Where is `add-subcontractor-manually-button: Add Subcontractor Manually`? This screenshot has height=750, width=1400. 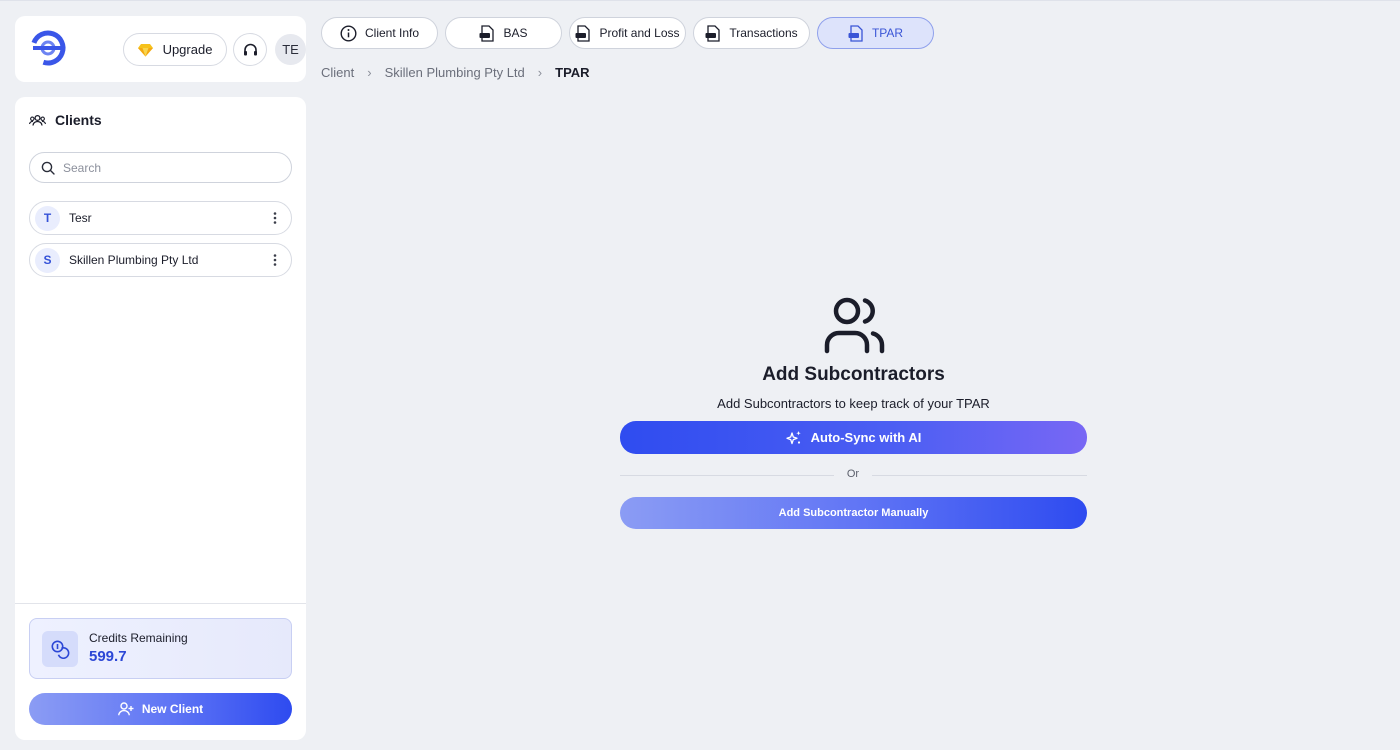
add-subcontractor-manually-button: Add Subcontractor Manually is located at coordinates (853, 513).